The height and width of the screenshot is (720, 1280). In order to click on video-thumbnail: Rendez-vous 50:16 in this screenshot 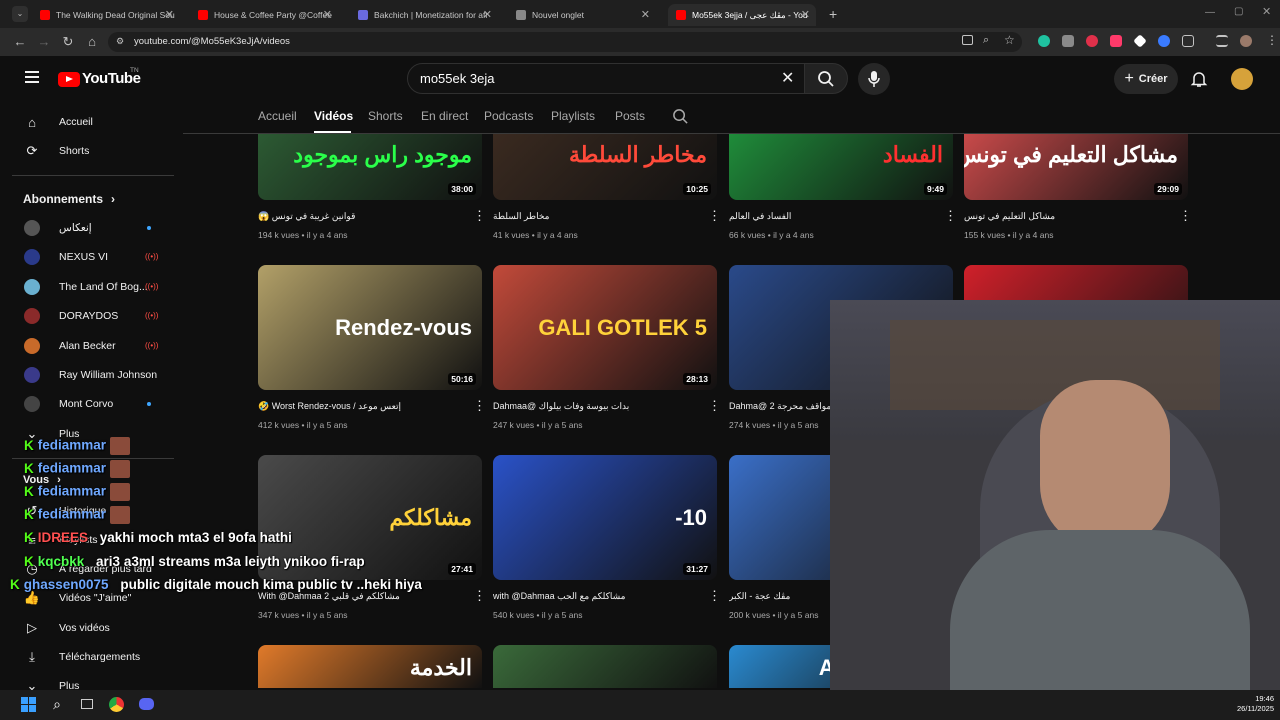, I will do `click(370, 327)`.